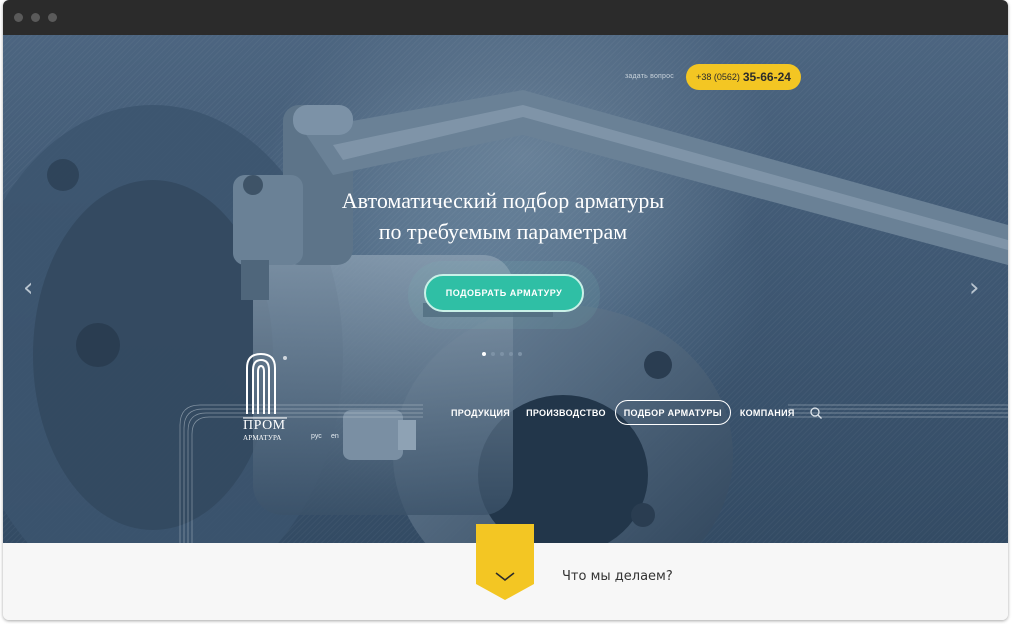 This screenshot has height=624, width=1013. What do you see at coordinates (35, 17) in the screenshot?
I see `window-minimize-dot` at bounding box center [35, 17].